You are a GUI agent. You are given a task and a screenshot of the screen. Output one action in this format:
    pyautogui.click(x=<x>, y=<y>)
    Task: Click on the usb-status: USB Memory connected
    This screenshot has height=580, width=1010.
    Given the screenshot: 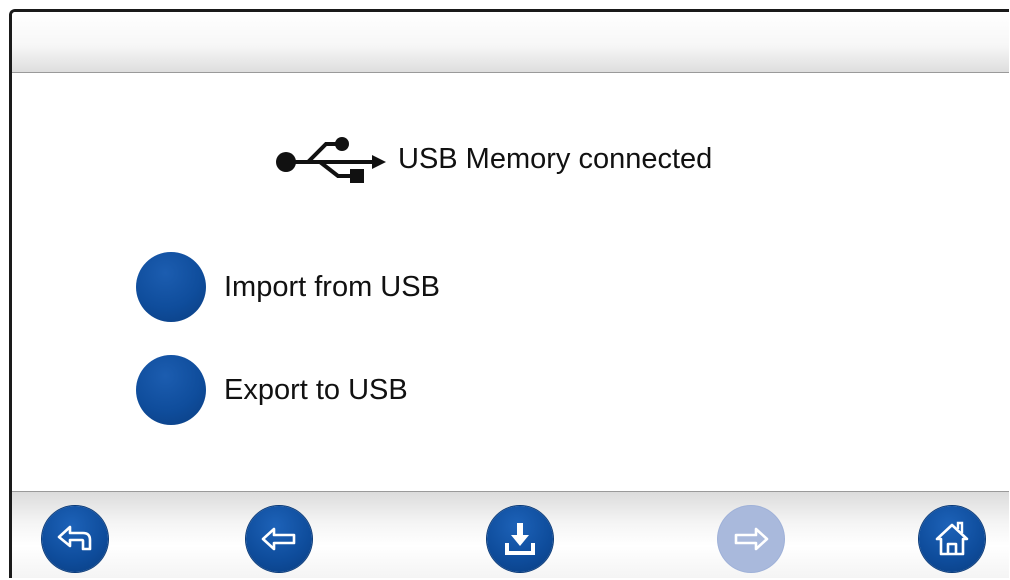 What is the action you would take?
    pyautogui.click(x=493, y=159)
    